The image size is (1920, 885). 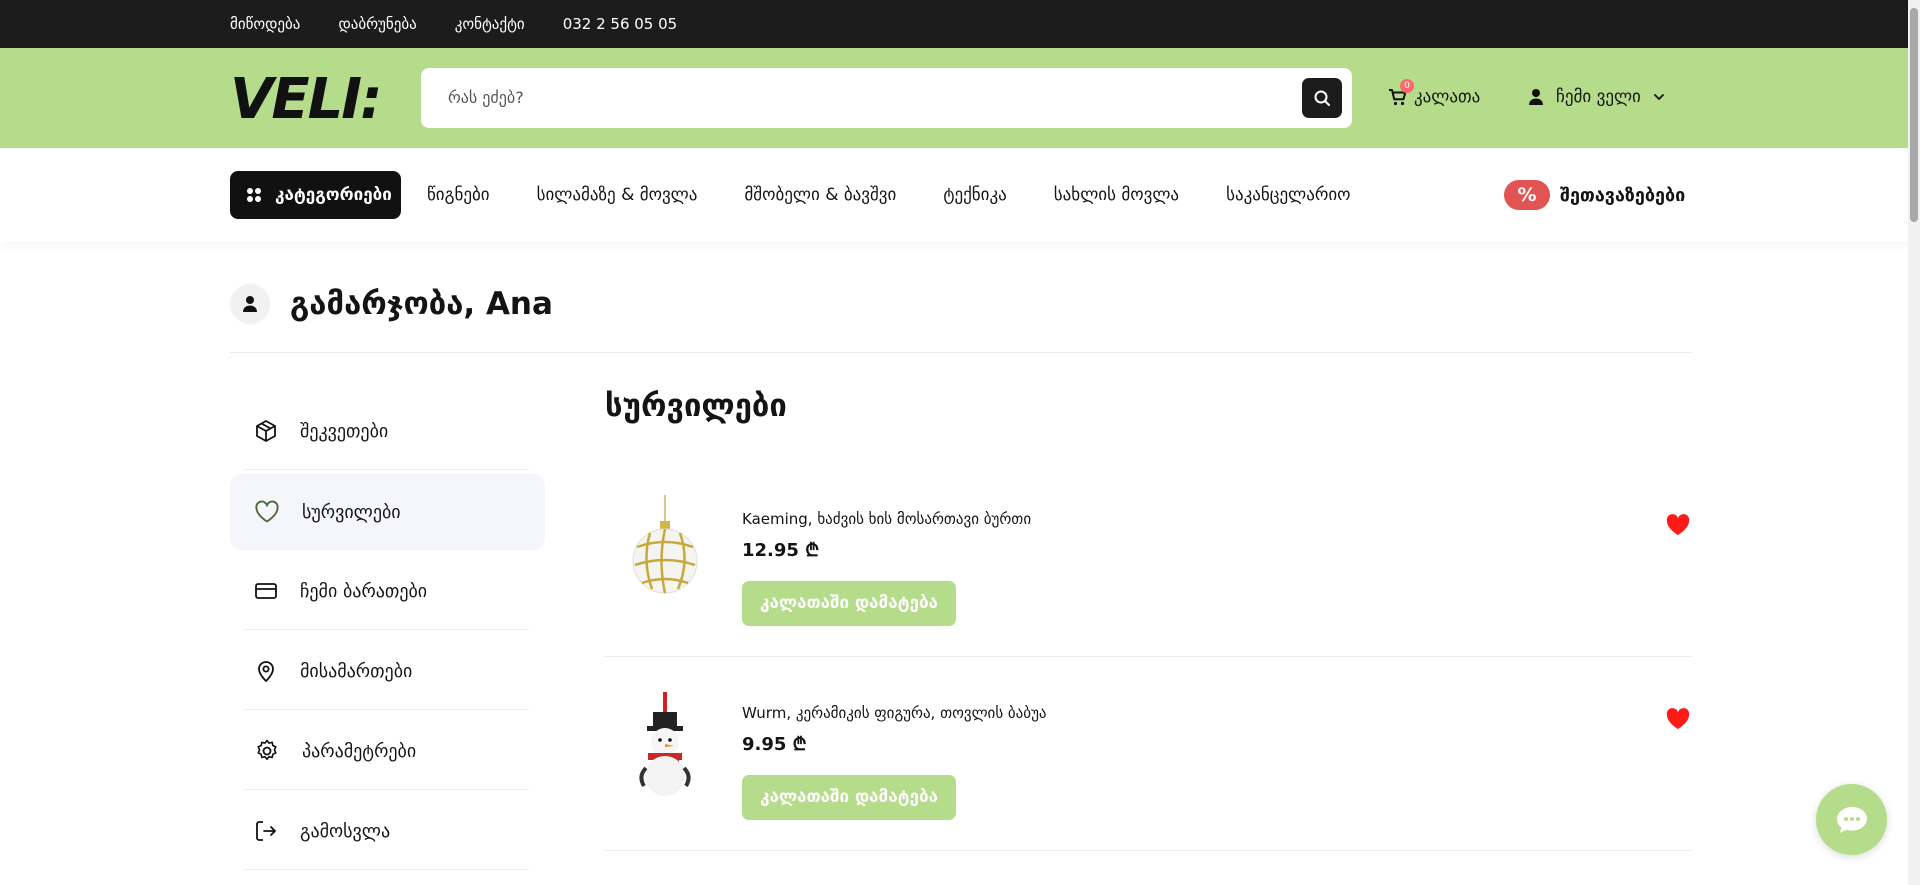 I want to click on nav-item-home-care: სახლის მოვლა, so click(x=1116, y=195).